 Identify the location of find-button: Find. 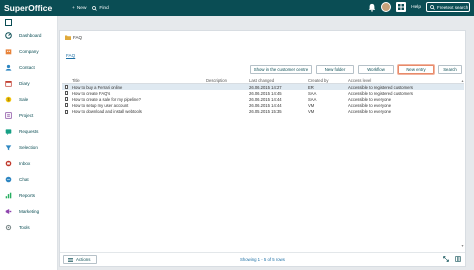
(100, 8).